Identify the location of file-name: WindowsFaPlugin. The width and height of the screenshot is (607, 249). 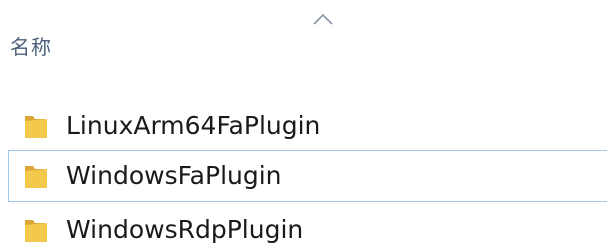
(174, 175).